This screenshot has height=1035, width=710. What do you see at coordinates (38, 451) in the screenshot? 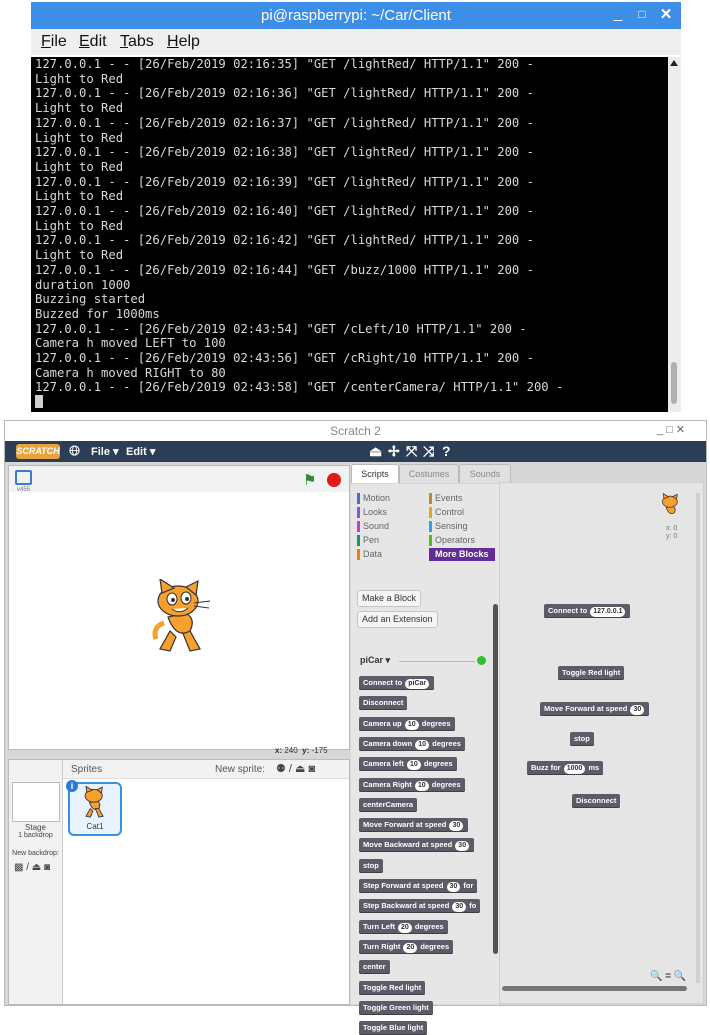
I see `scratch-logo: SCRATCH` at bounding box center [38, 451].